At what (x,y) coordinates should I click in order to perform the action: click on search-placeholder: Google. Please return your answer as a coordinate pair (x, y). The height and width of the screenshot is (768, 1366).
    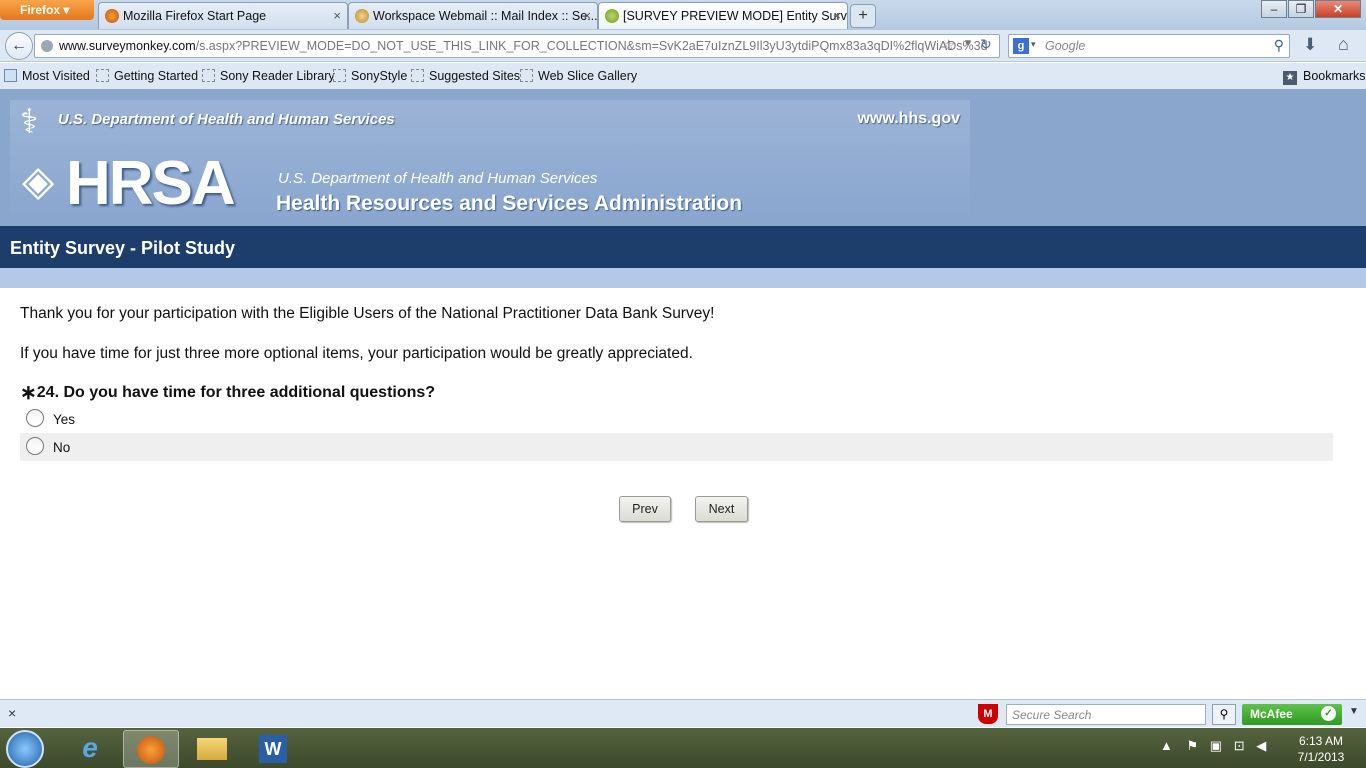
    Looking at the image, I should click on (1065, 46).